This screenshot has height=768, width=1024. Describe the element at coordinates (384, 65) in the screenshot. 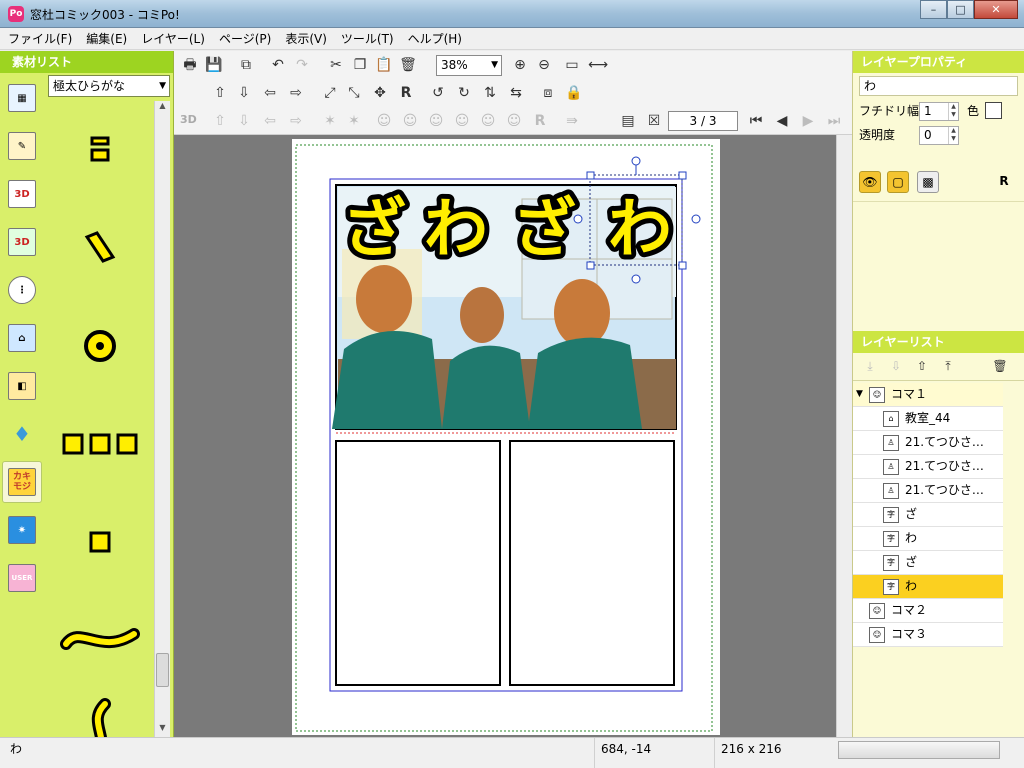

I see `paste-icon: 📋` at that location.